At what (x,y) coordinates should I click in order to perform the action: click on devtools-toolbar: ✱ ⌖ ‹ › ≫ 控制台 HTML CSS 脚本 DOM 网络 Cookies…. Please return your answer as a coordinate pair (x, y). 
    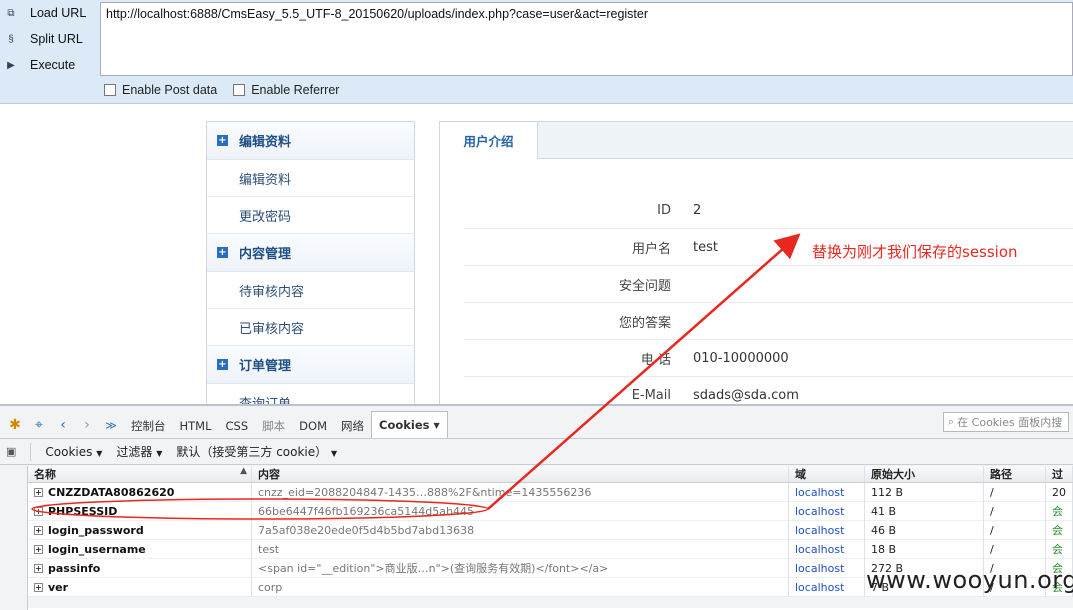
    Looking at the image, I should click on (536, 422).